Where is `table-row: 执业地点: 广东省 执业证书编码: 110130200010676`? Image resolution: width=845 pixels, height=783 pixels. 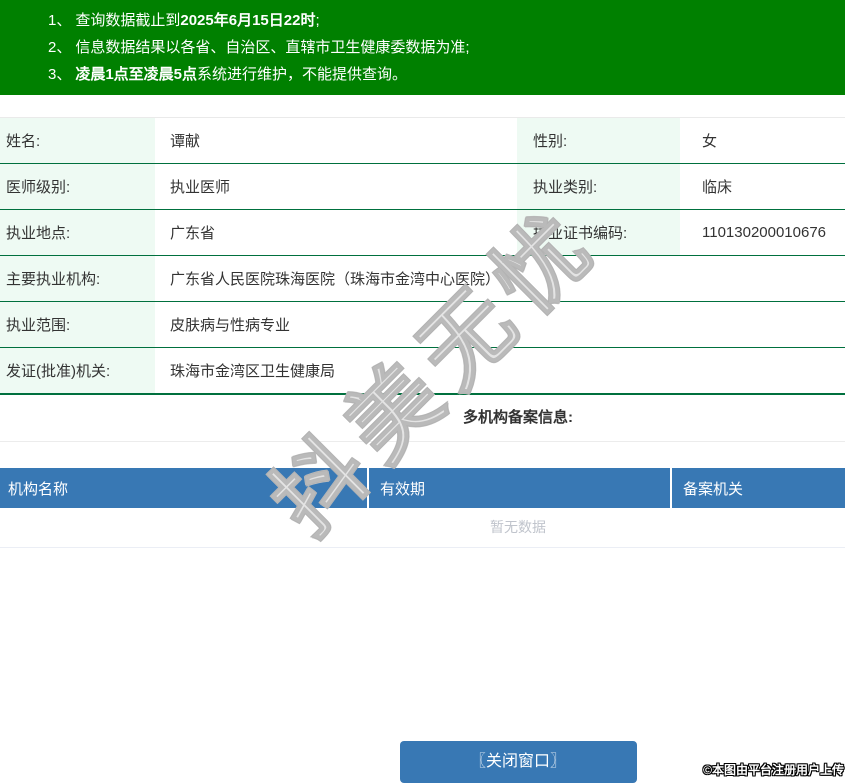
table-row: 执业地点: 广东省 执业证书编码: 110130200010676 is located at coordinates (422, 233).